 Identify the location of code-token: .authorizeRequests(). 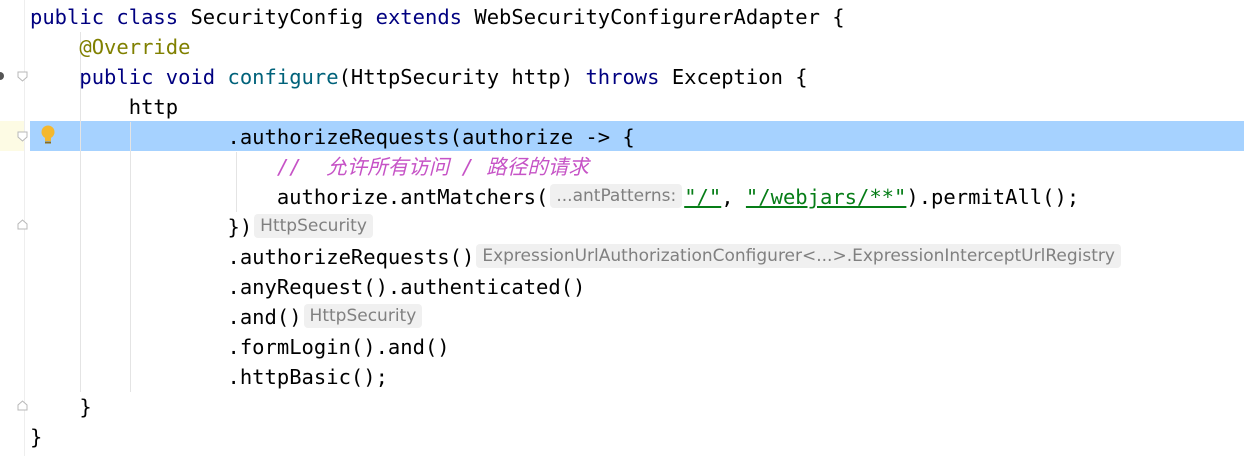
(351, 257).